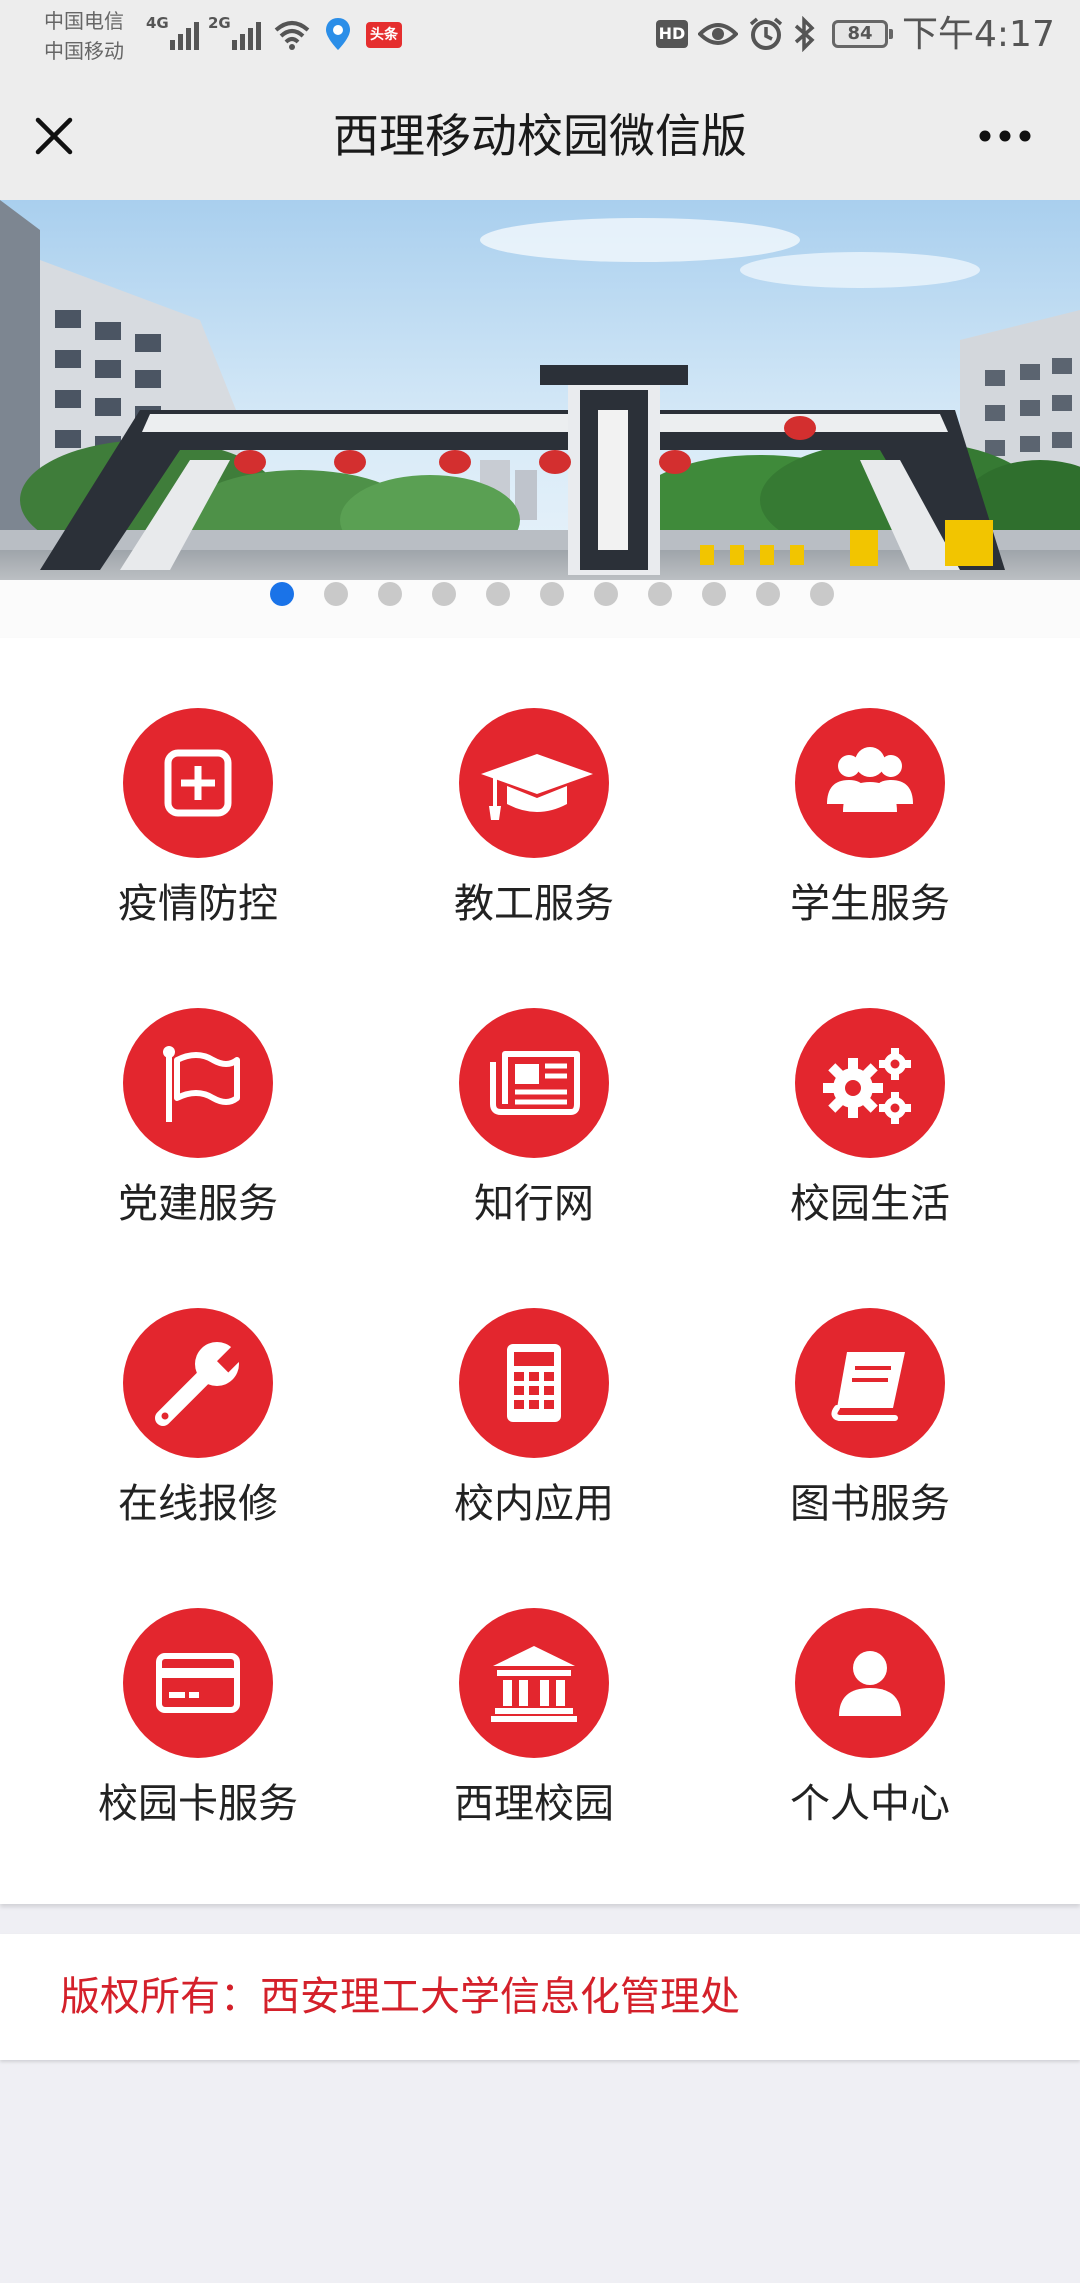 Image resolution: width=1080 pixels, height=2283 pixels. Describe the element at coordinates (292, 35) in the screenshot. I see `wifi-icon` at that location.